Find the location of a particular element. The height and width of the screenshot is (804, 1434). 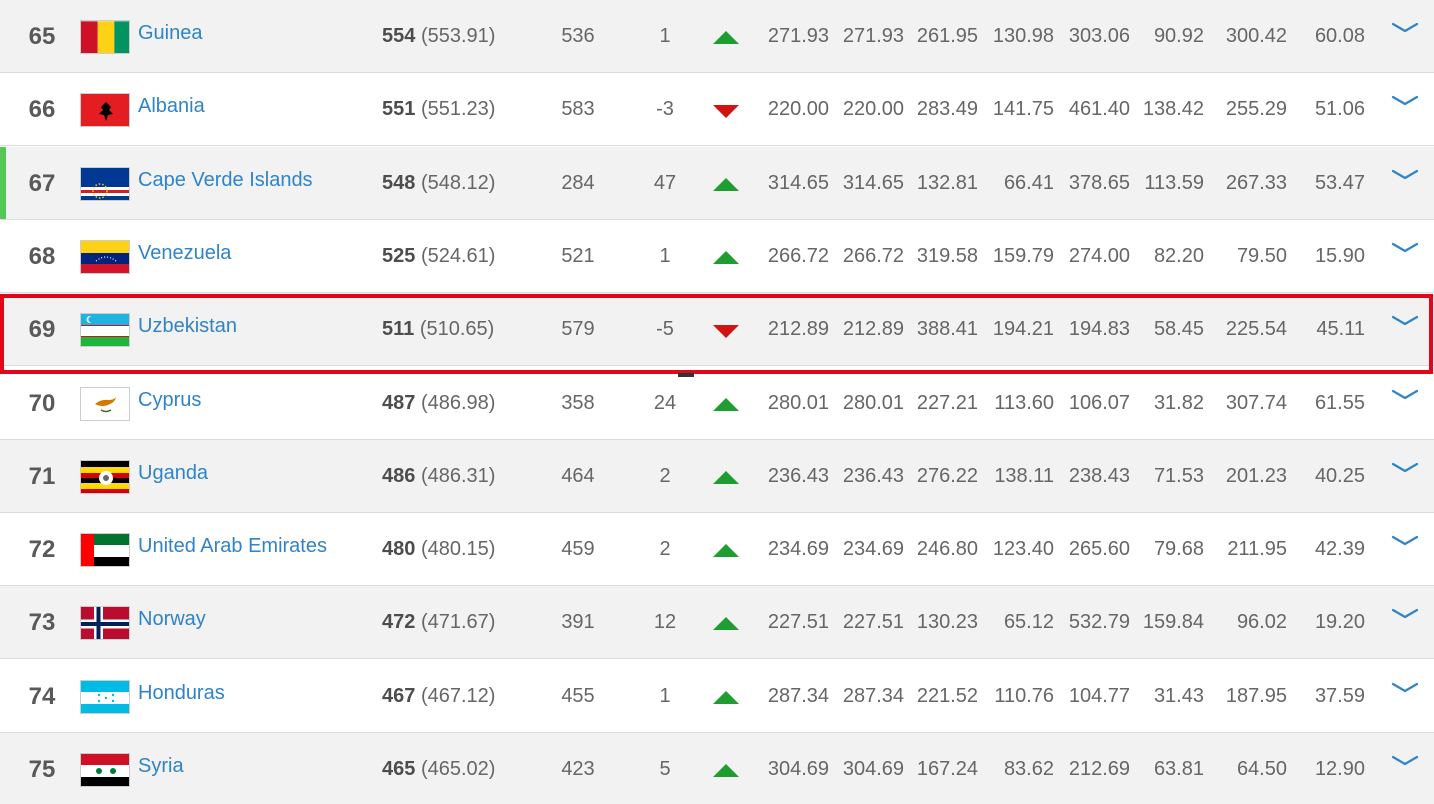

rank: 70 is located at coordinates (42, 403).